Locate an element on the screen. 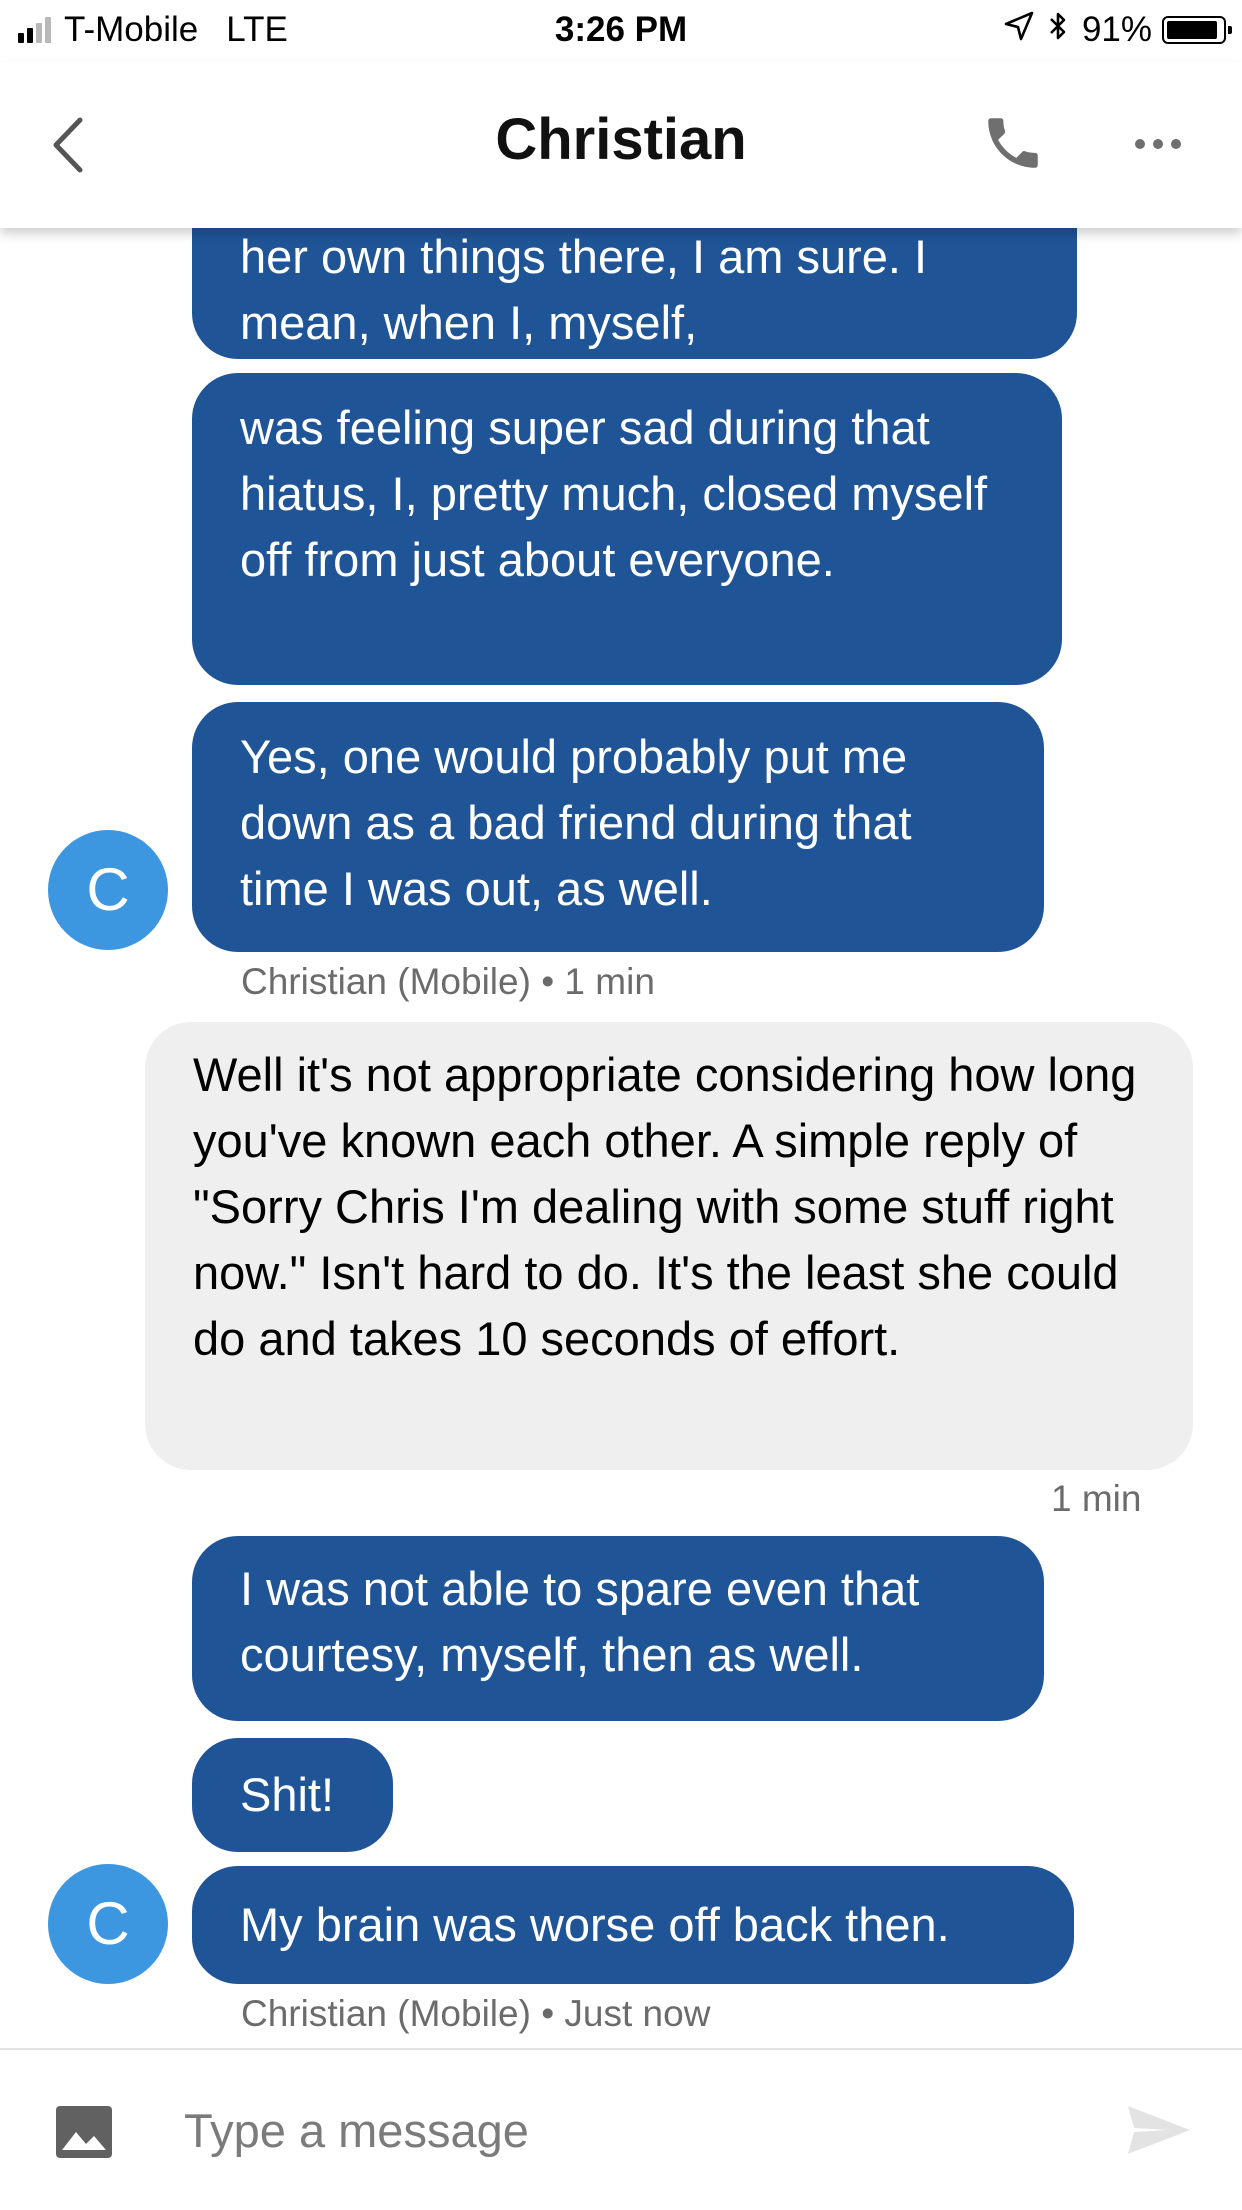 The height and width of the screenshot is (2210, 1242). message-meta: Christian (Mobile) • 1 min is located at coordinates (448, 981).